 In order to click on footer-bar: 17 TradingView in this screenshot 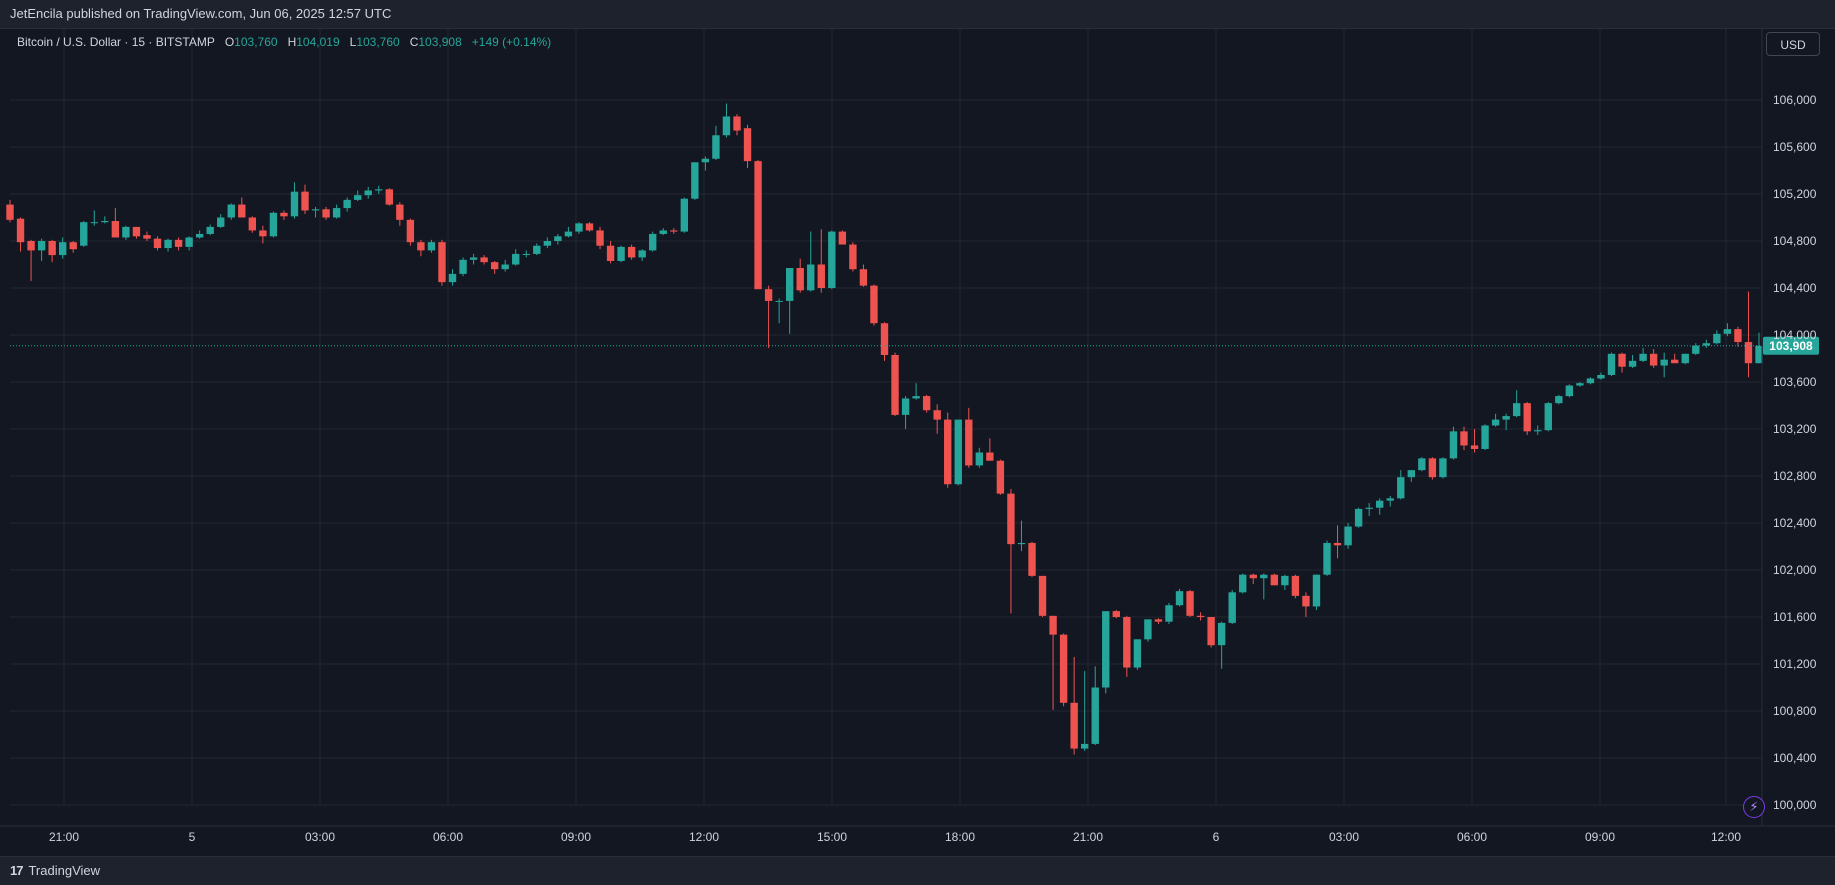, I will do `click(917, 870)`.